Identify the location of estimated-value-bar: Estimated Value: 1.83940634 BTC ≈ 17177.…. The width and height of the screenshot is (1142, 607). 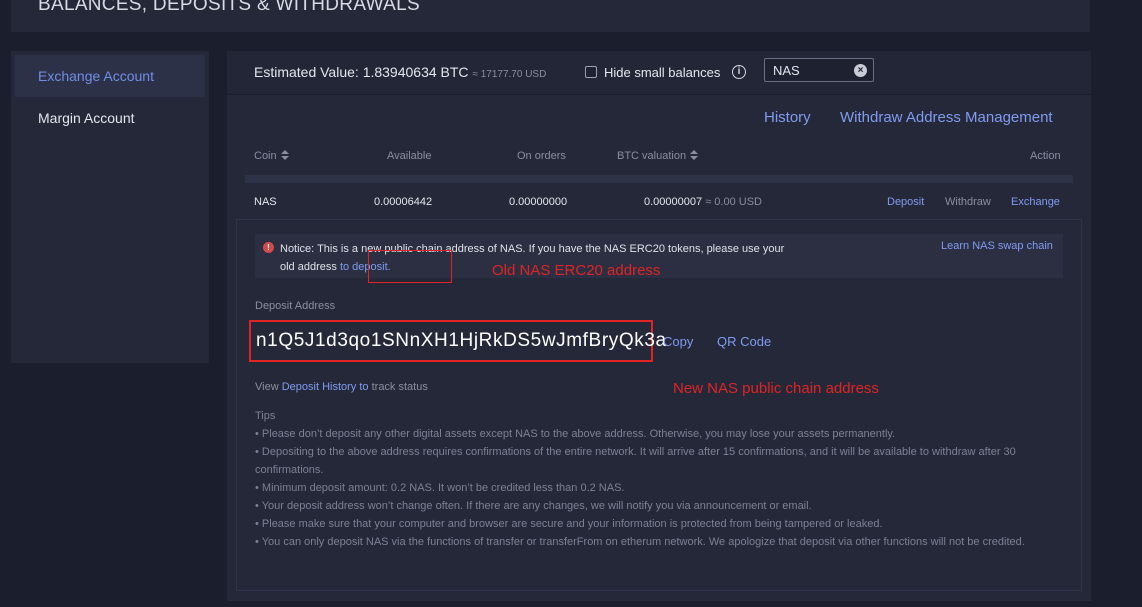
(659, 73).